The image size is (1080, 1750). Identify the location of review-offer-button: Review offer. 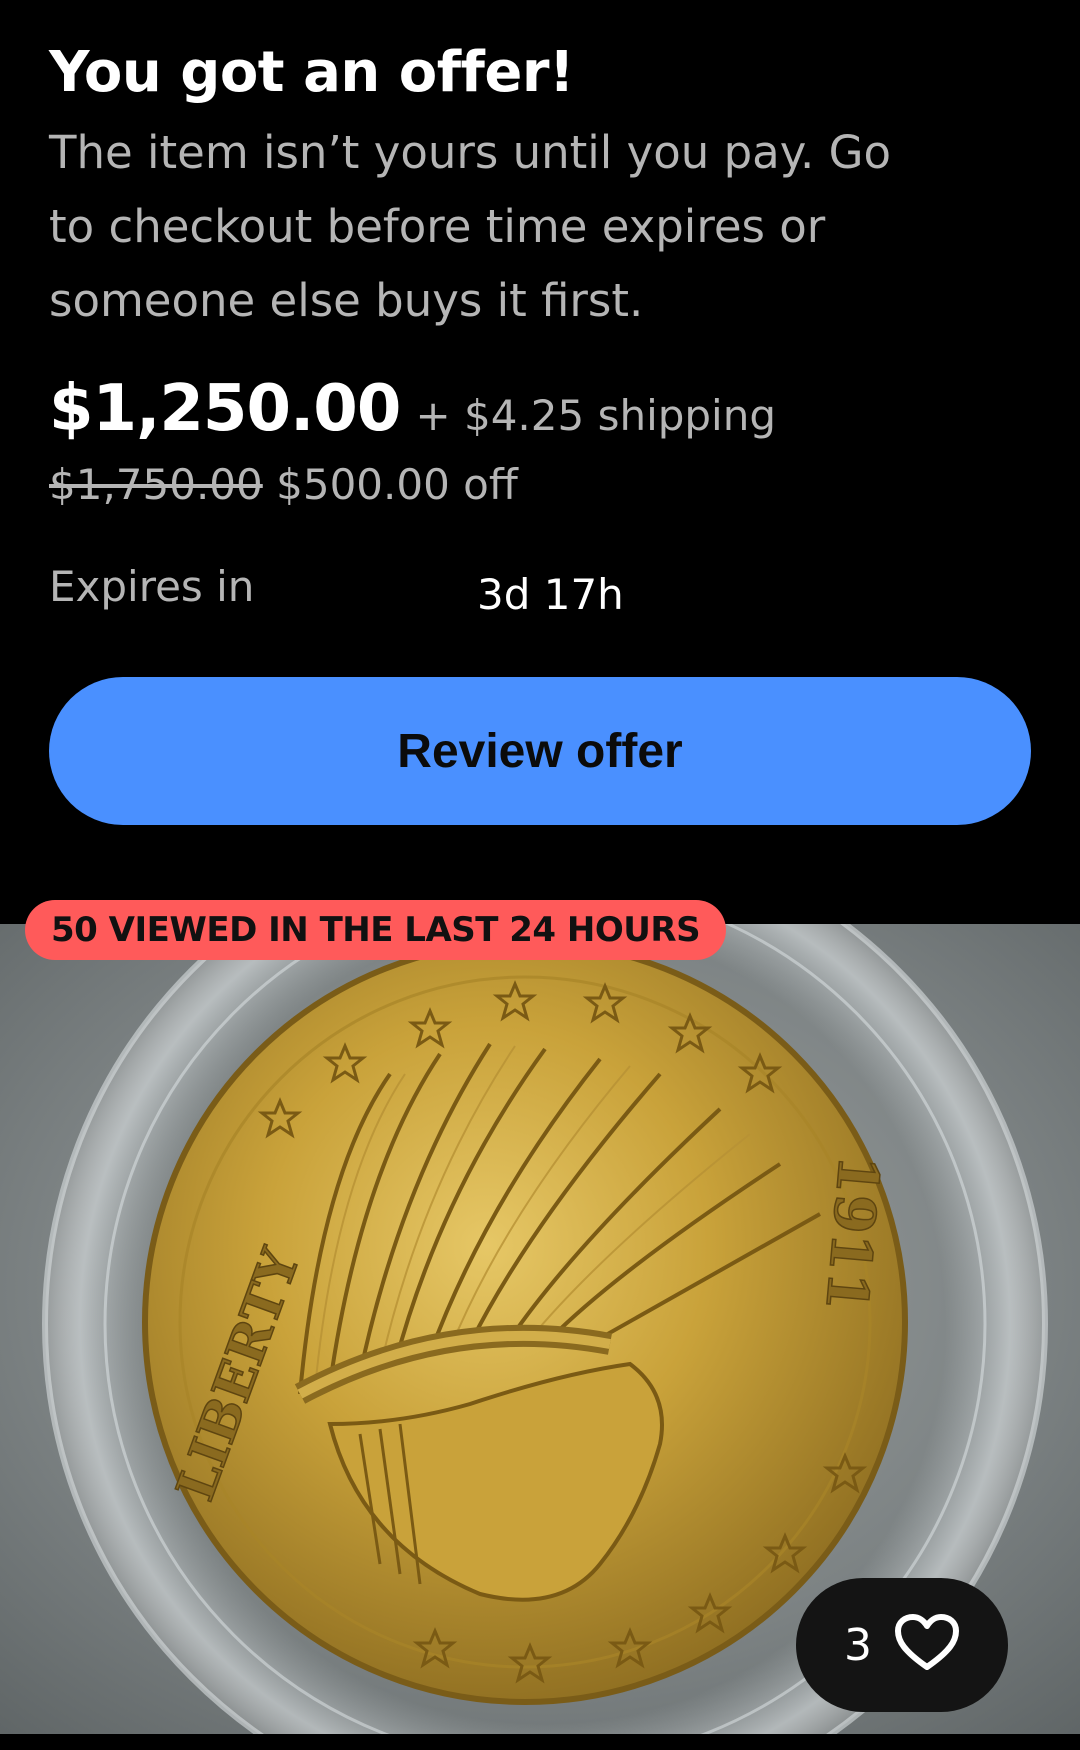
(540, 751).